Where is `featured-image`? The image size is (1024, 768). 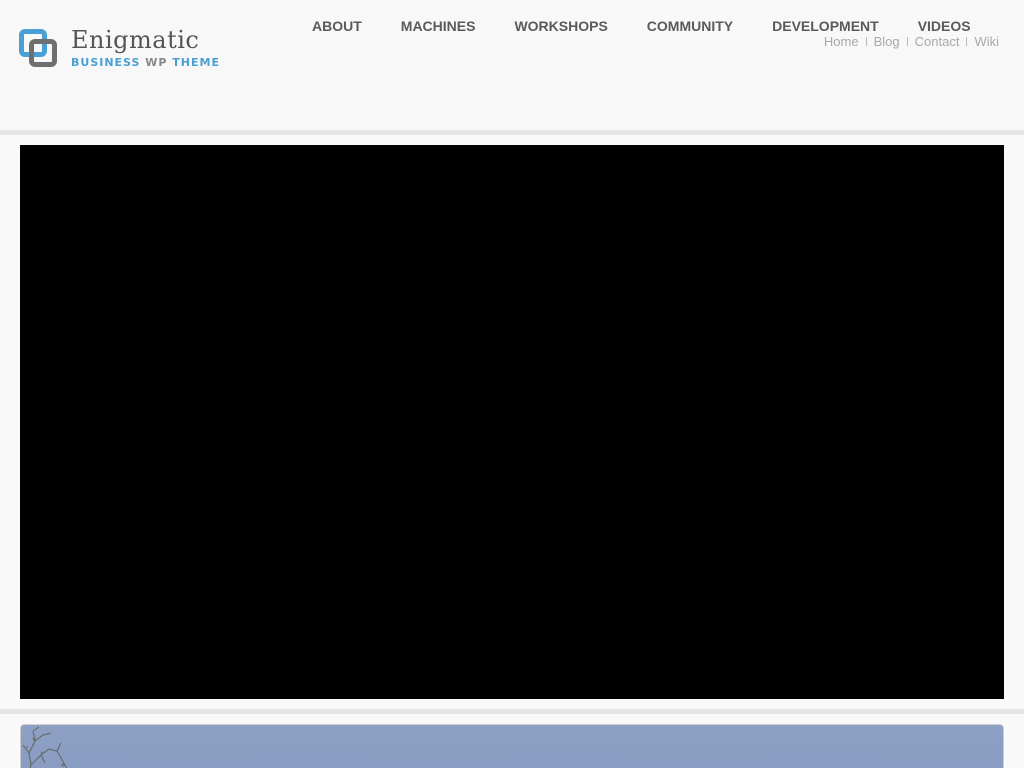 featured-image is located at coordinates (512, 746).